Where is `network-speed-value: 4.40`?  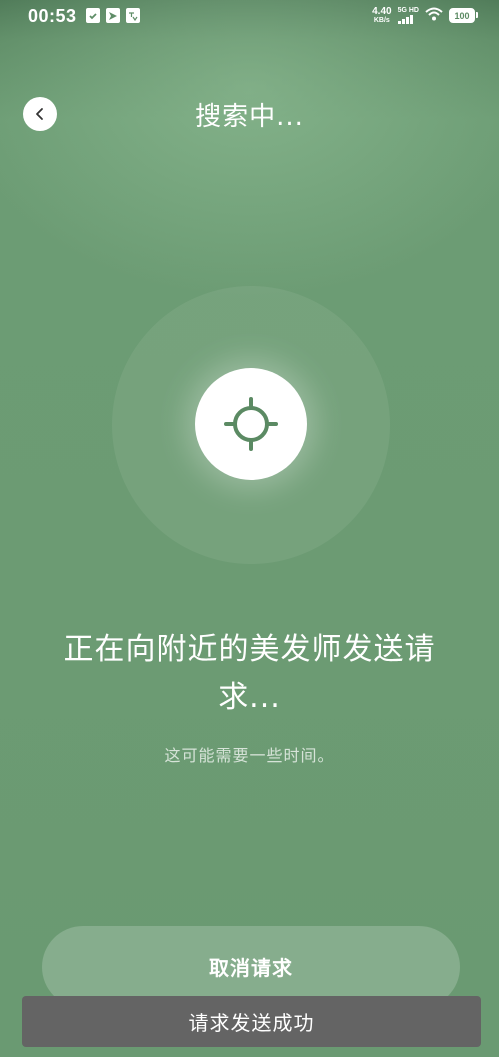 network-speed-value: 4.40 is located at coordinates (382, 11).